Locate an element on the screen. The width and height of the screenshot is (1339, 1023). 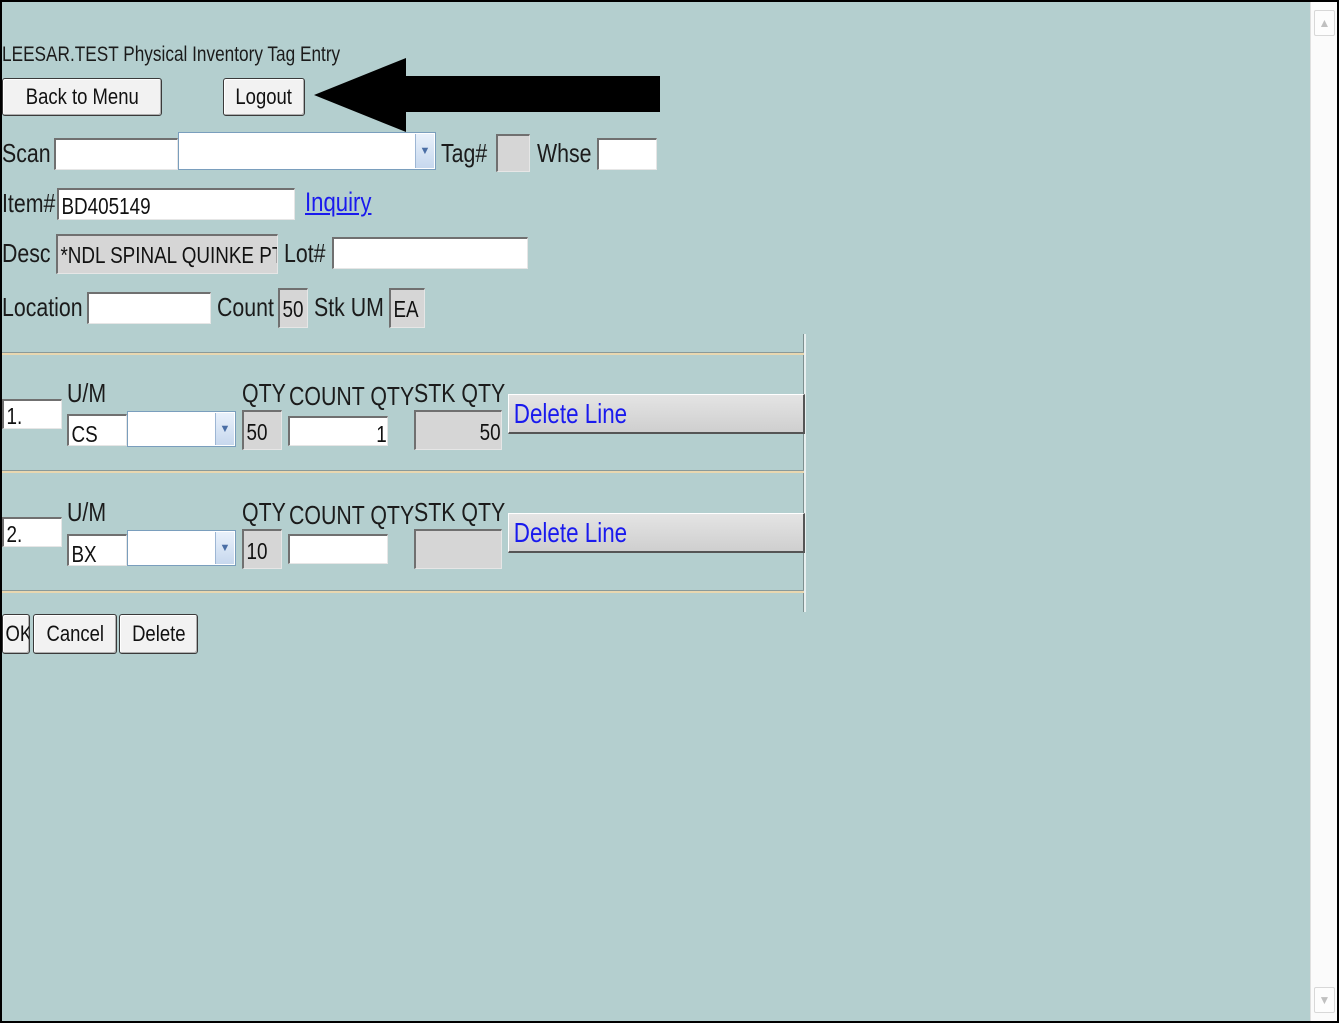
stk-qty-field is located at coordinates (458, 549).